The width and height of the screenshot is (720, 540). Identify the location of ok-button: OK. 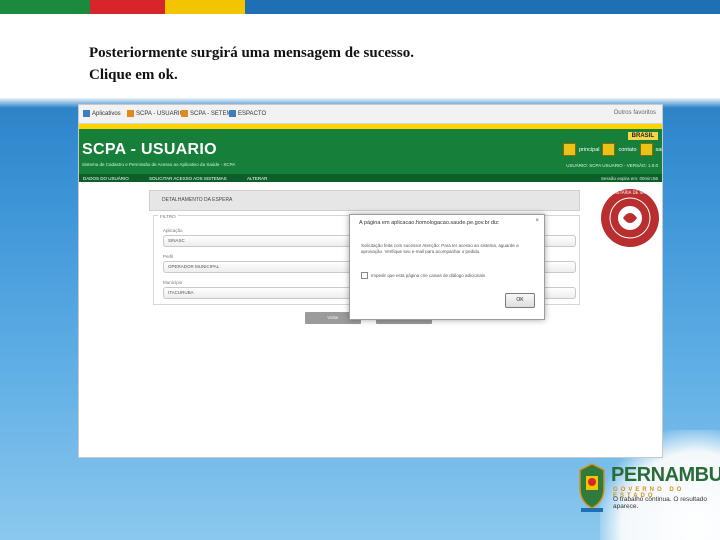
(520, 300).